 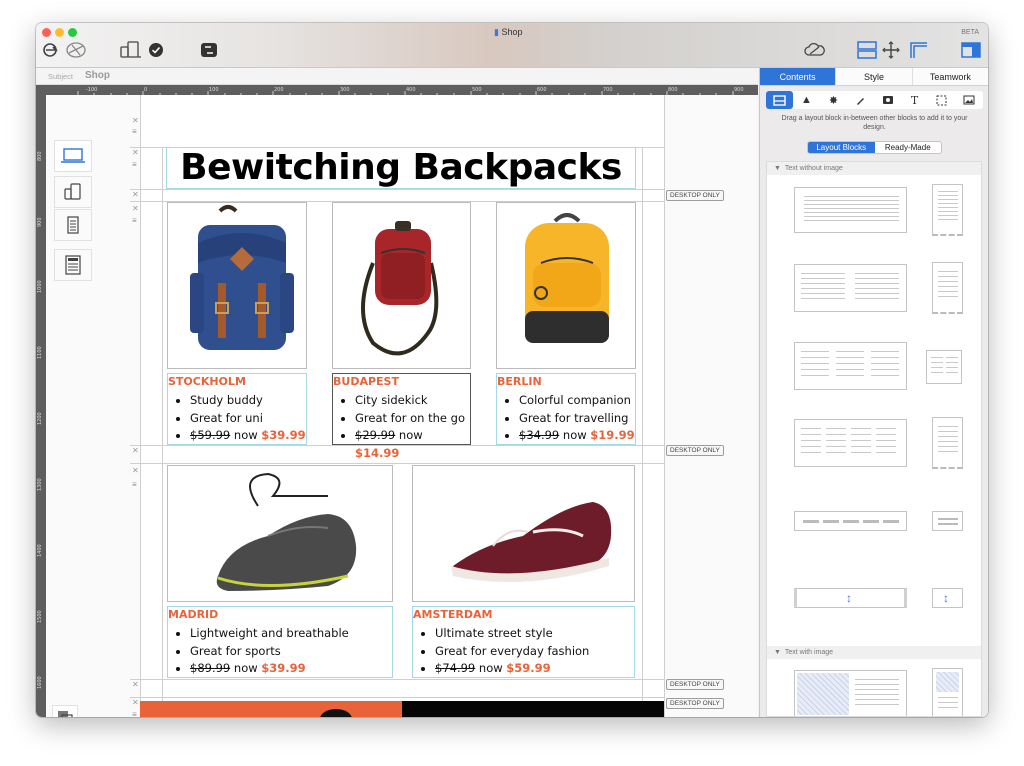 What do you see at coordinates (908, 147) in the screenshot?
I see `segment-ready-made: Ready-Made` at bounding box center [908, 147].